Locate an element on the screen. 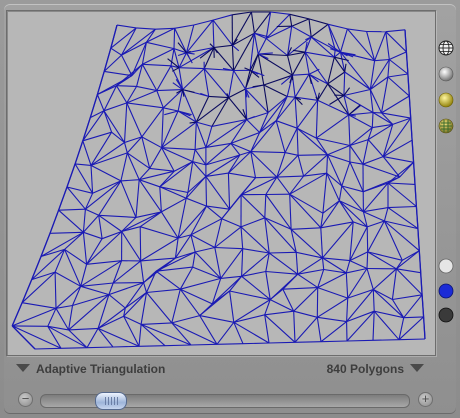  polygon-count-dropdown-arrow-icon is located at coordinates (417, 368).